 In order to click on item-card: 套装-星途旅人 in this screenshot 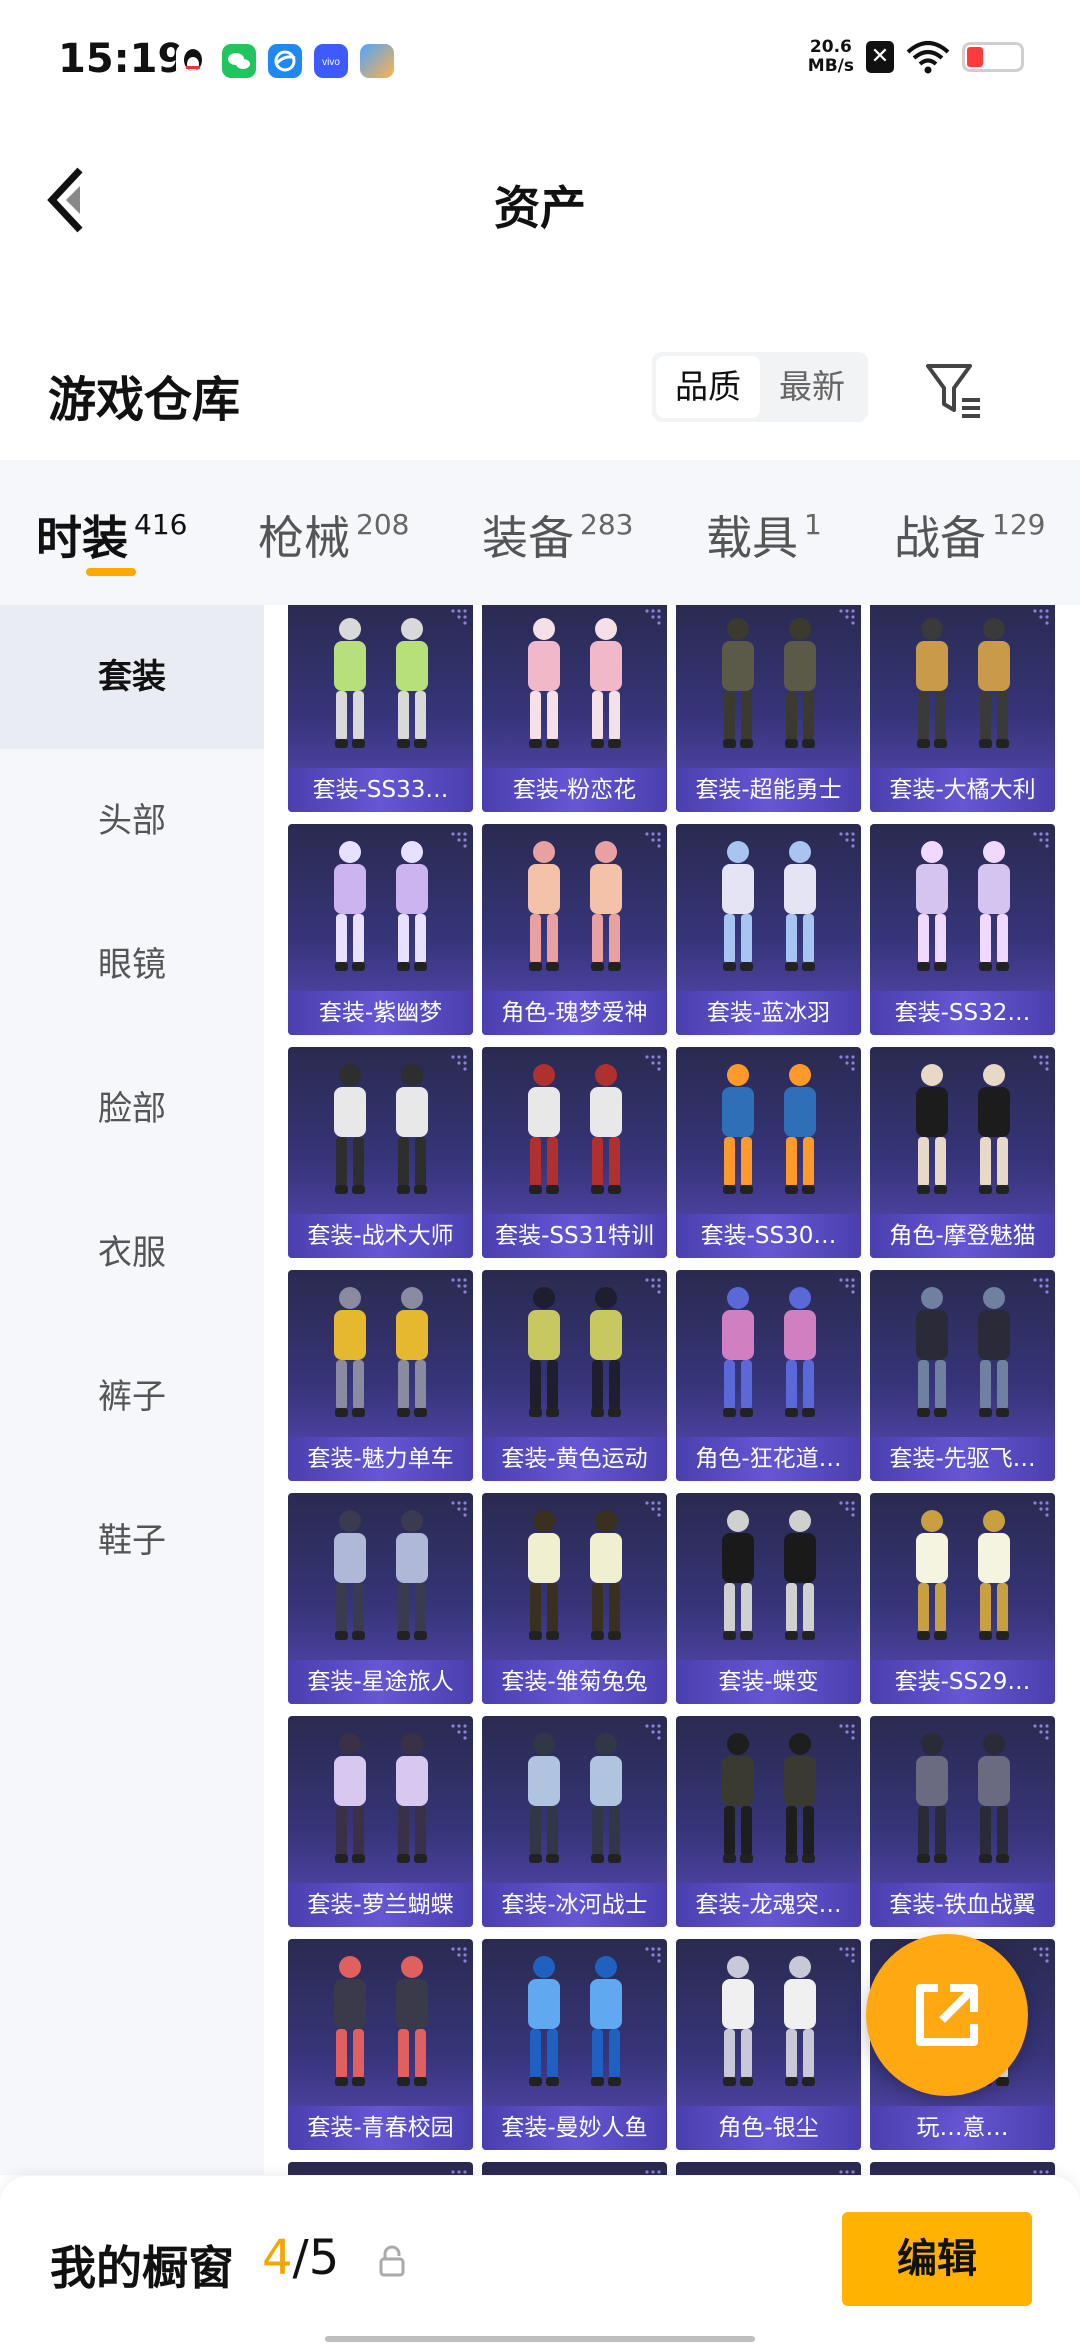, I will do `click(380, 1598)`.